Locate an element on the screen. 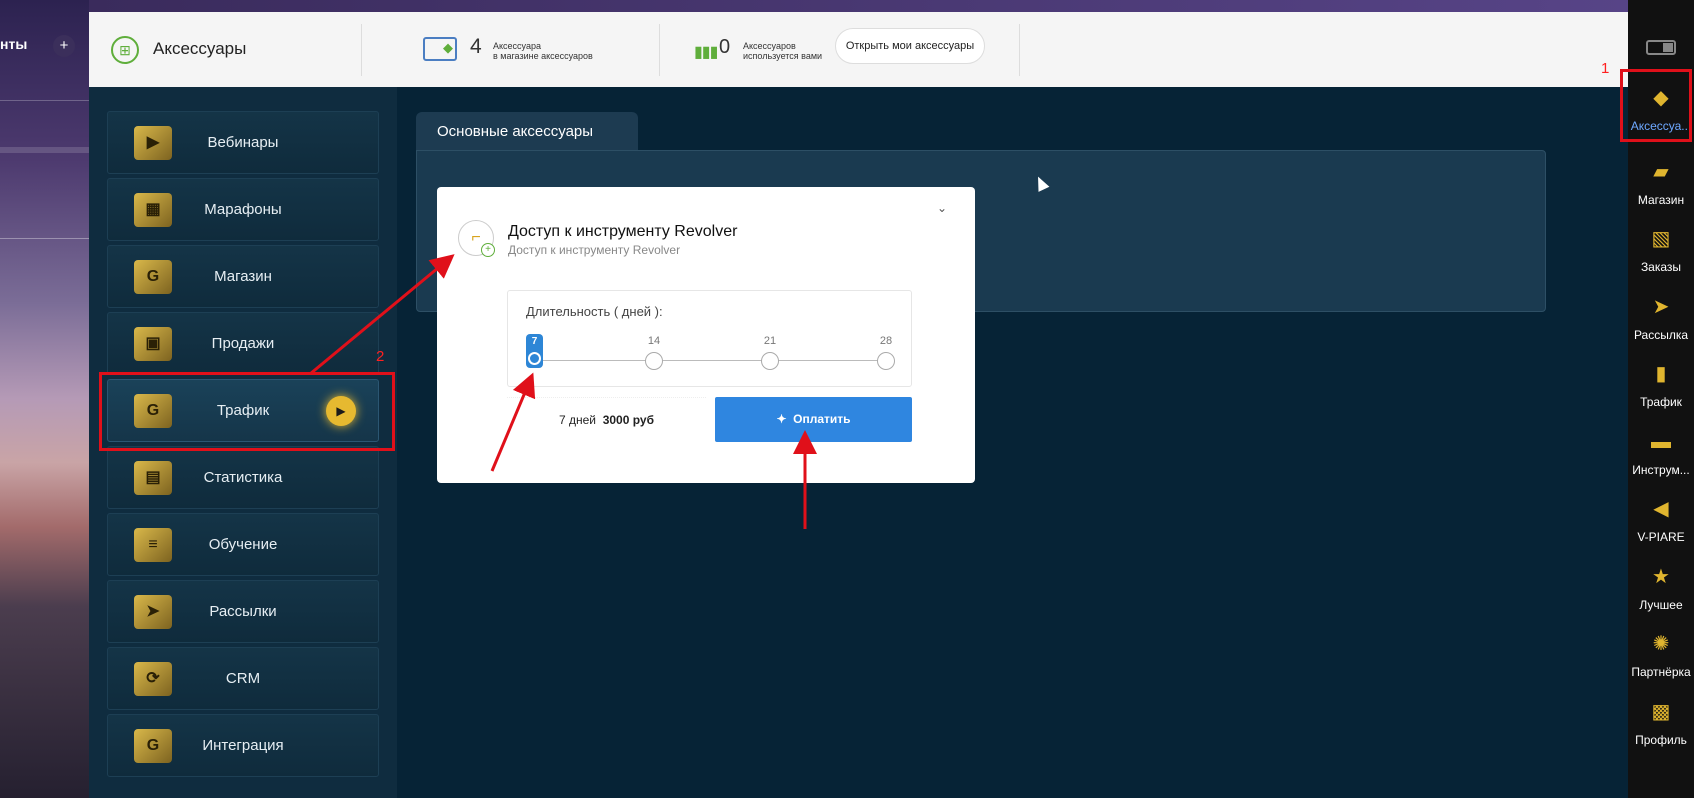  sidebar-item-label: Марафоны is located at coordinates (243, 209).